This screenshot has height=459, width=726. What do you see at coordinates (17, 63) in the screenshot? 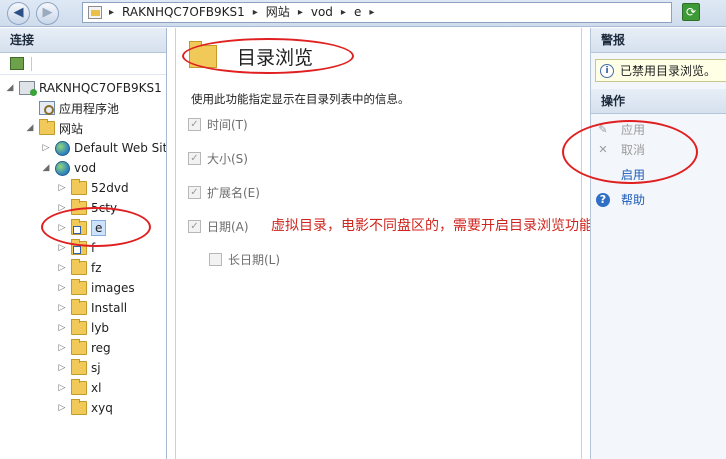
I see `connect-icon` at bounding box center [17, 63].